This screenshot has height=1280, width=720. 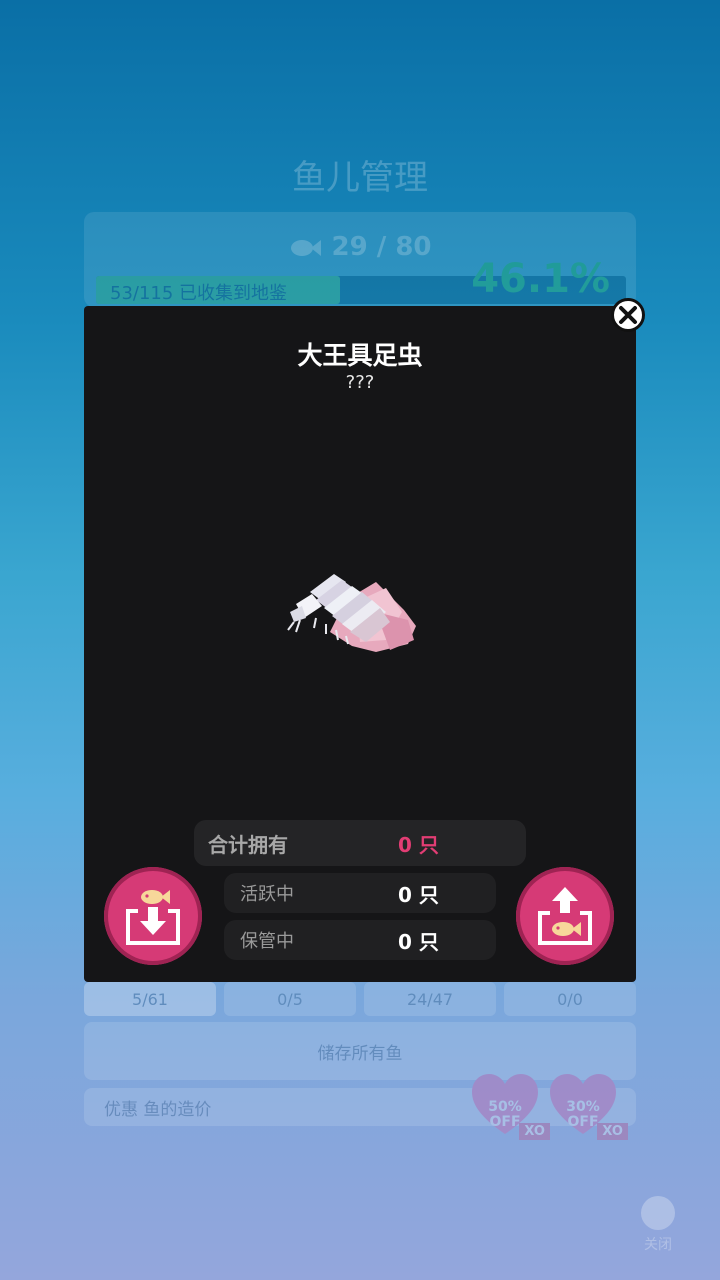 What do you see at coordinates (306, 247) in the screenshot?
I see `fish-icon` at bounding box center [306, 247].